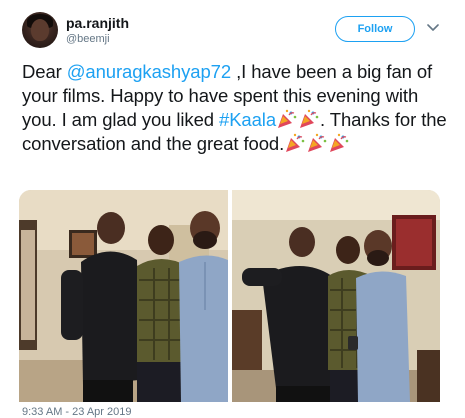 This screenshot has width=465, height=418. What do you see at coordinates (375, 29) in the screenshot?
I see `follow-button: Follow` at bounding box center [375, 29].